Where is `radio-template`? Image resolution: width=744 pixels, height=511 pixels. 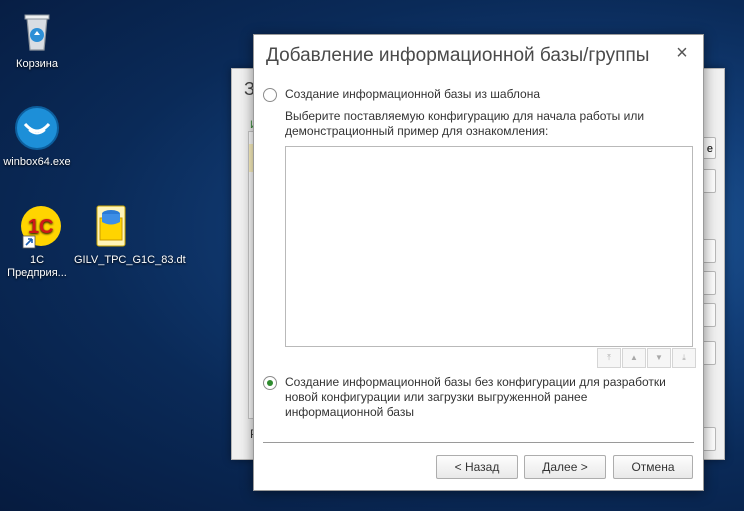
radio-template is located at coordinates (270, 95).